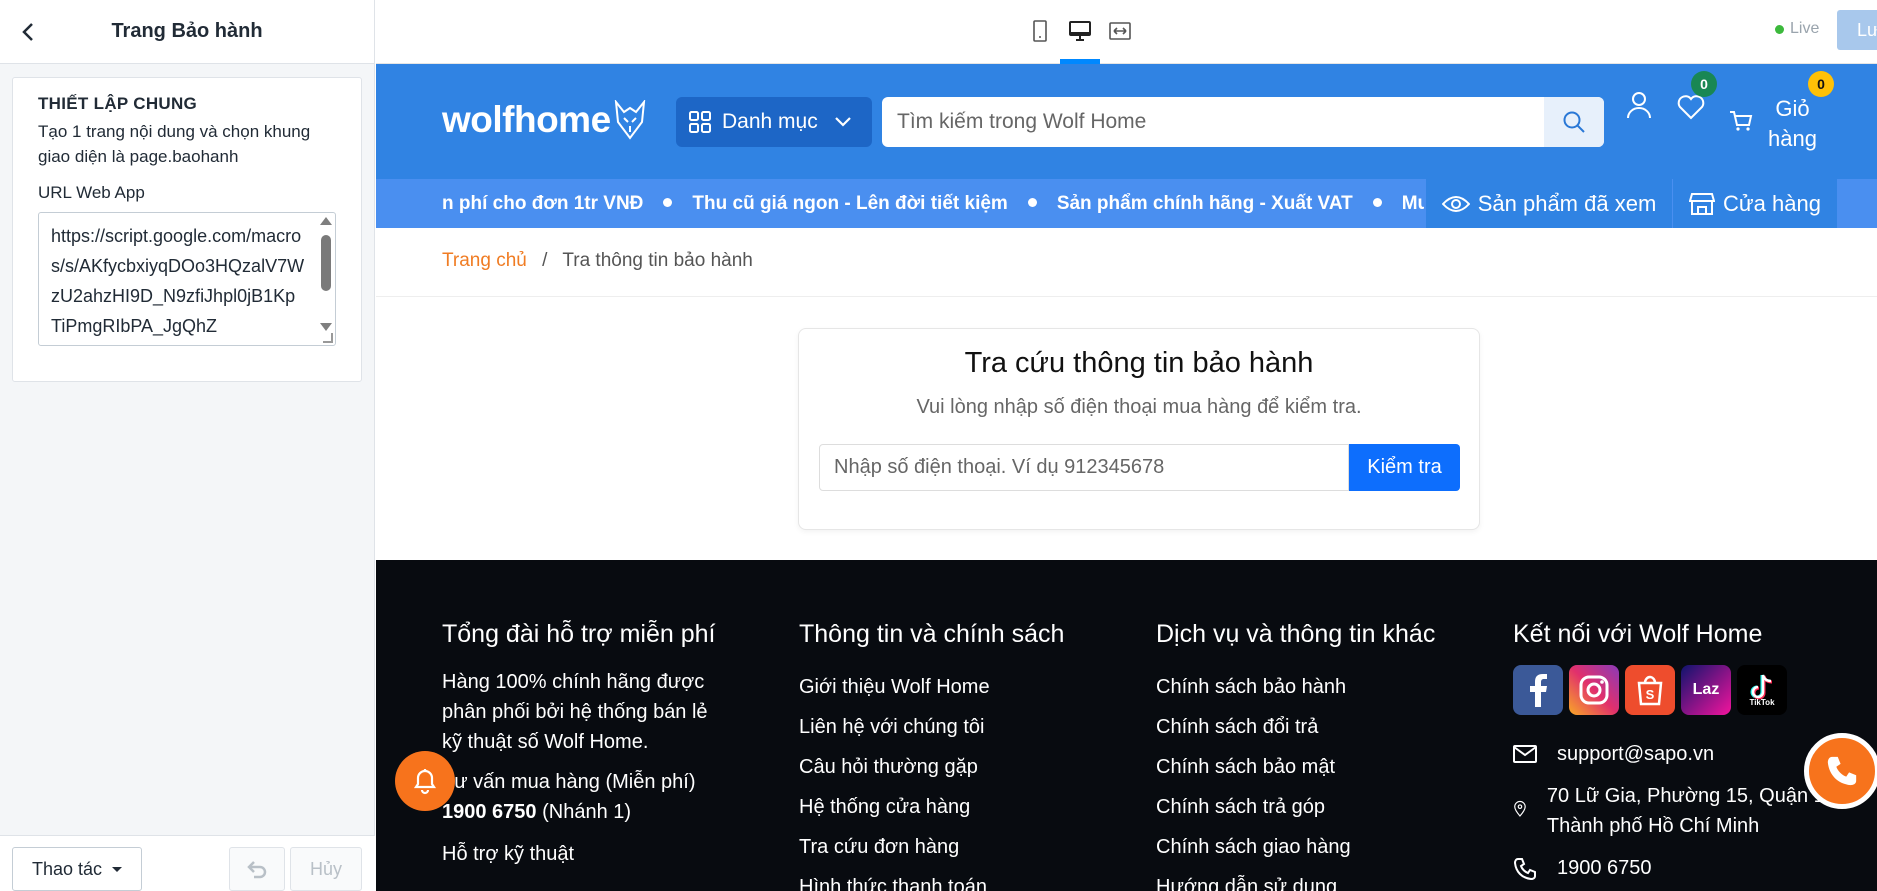  What do you see at coordinates (1704, 84) in the screenshot?
I see `wishlist-badge: 0` at bounding box center [1704, 84].